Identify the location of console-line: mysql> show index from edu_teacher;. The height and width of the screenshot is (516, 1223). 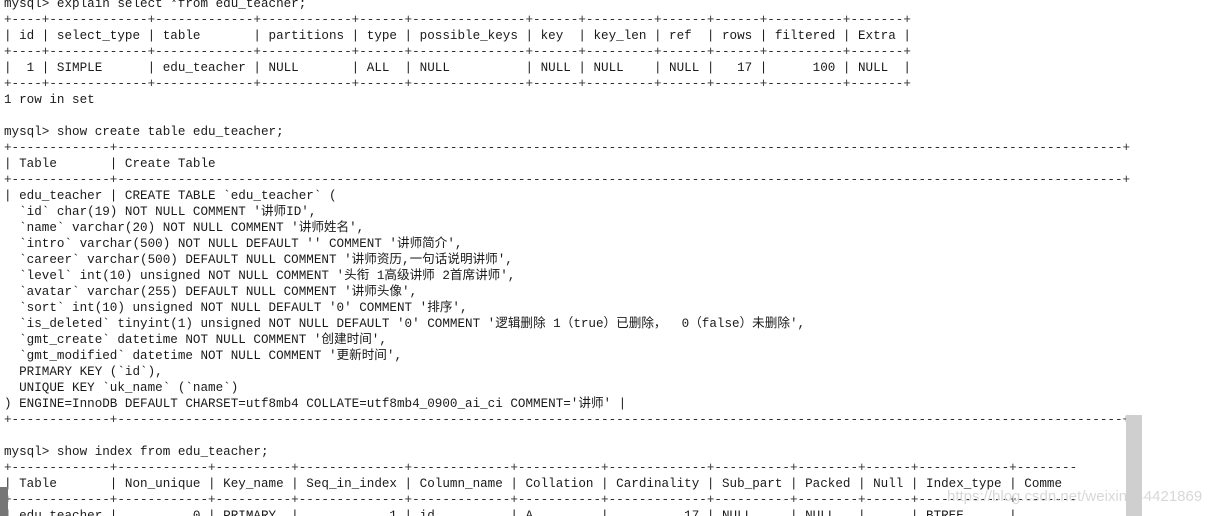
(136, 452).